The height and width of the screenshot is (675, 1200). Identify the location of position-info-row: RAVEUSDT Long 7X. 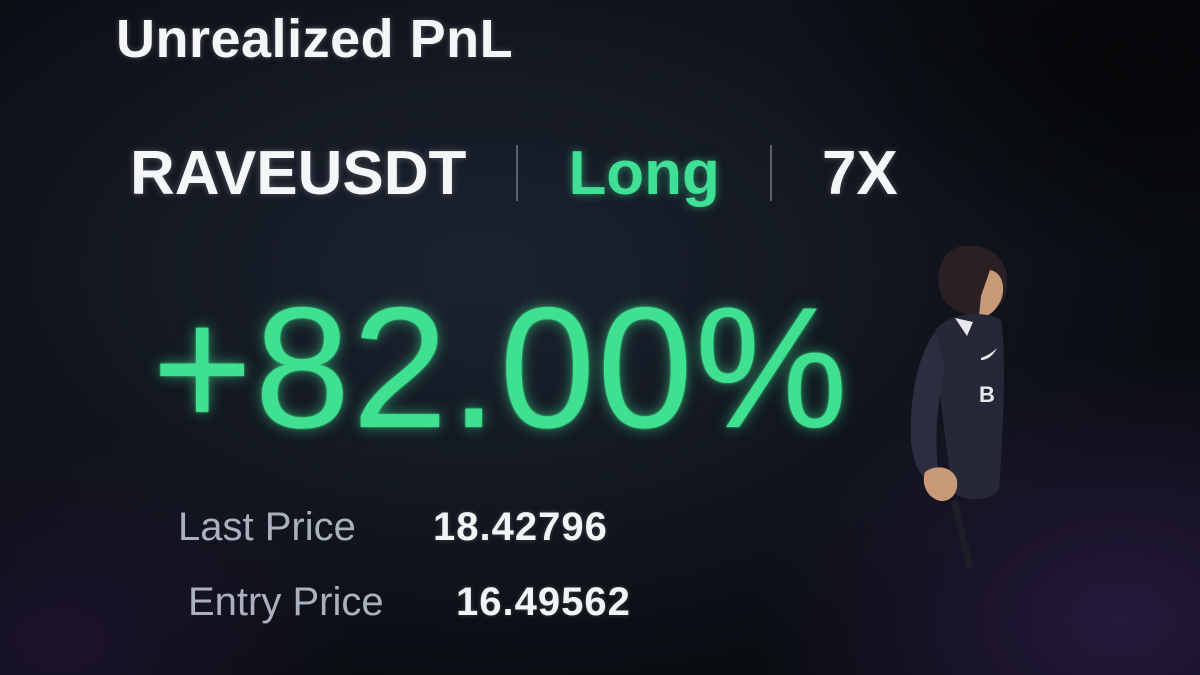
(514, 173).